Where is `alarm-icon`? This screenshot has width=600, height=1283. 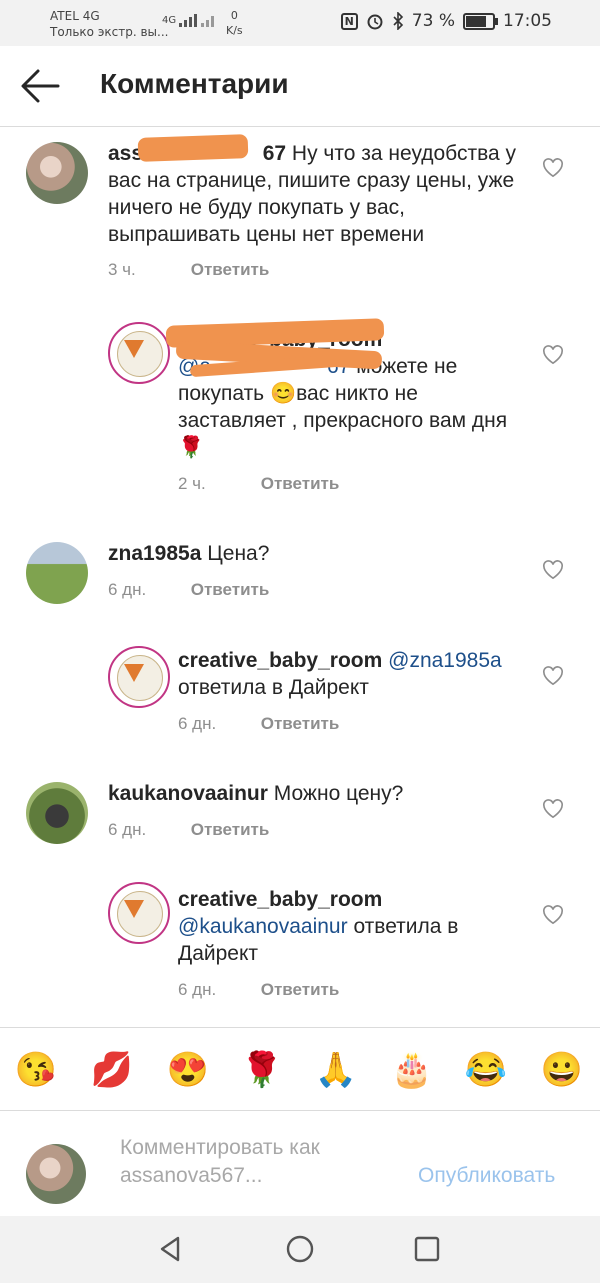
alarm-icon is located at coordinates (375, 22).